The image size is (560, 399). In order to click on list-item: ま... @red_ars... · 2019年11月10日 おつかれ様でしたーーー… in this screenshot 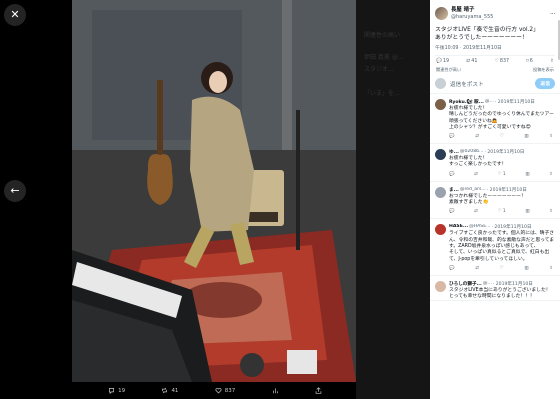, I will do `click(495, 201)`.